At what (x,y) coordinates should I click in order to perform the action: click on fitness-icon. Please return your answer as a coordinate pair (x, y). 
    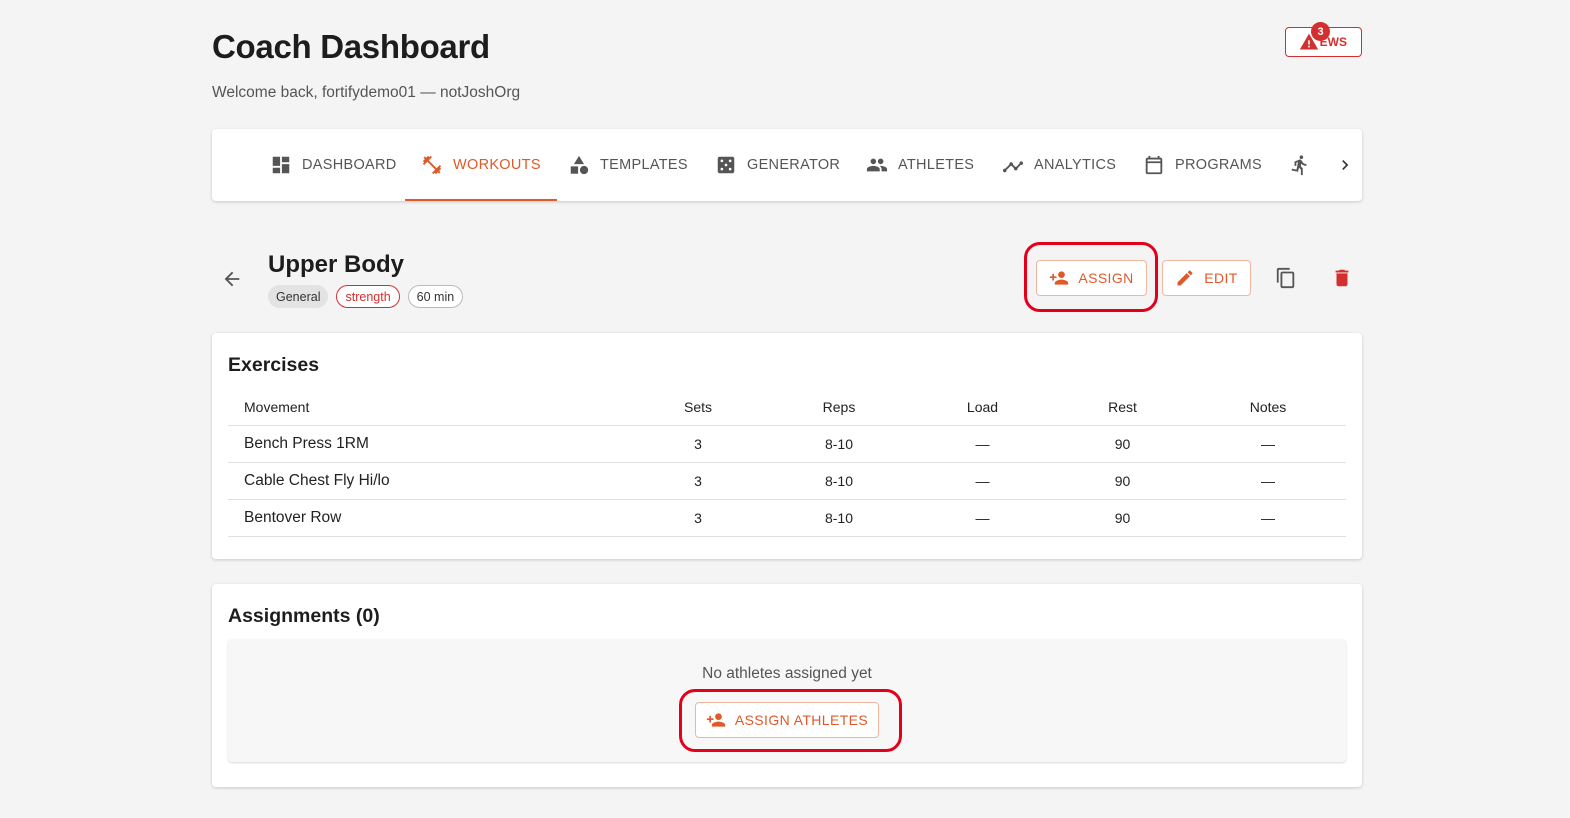
    Looking at the image, I should click on (432, 165).